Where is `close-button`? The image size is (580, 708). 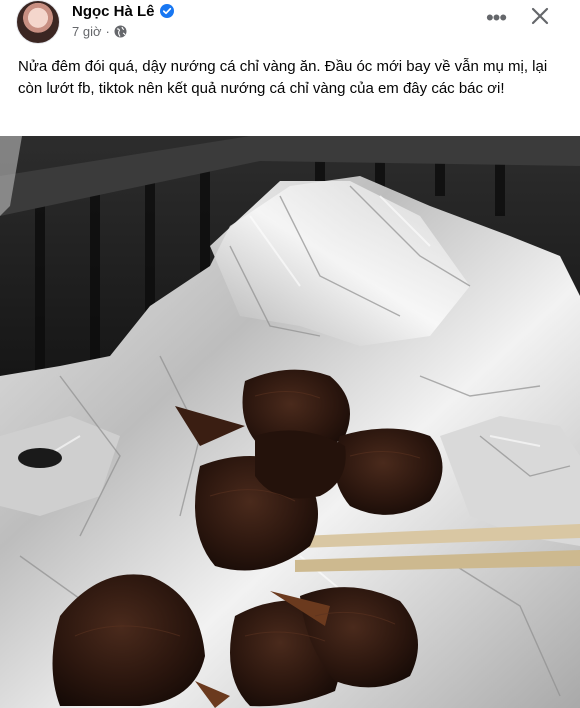
close-button is located at coordinates (540, 18).